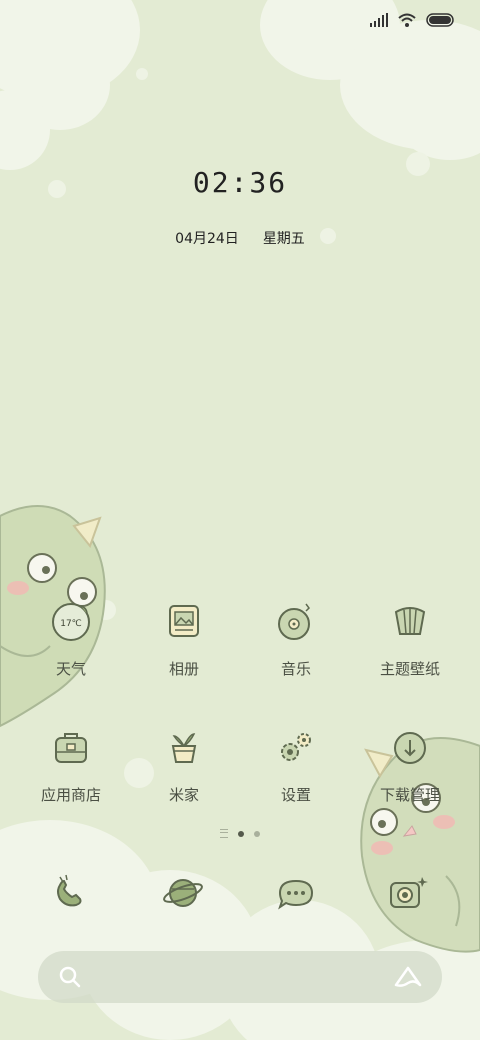 The image size is (480, 1040). Describe the element at coordinates (296, 748) in the screenshot. I see `settings-icon` at that location.